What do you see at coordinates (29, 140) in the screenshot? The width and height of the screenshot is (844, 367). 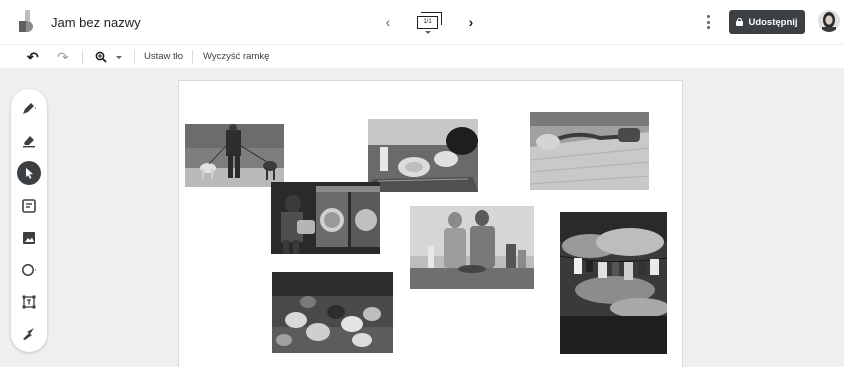 I see `eraser-icon` at bounding box center [29, 140].